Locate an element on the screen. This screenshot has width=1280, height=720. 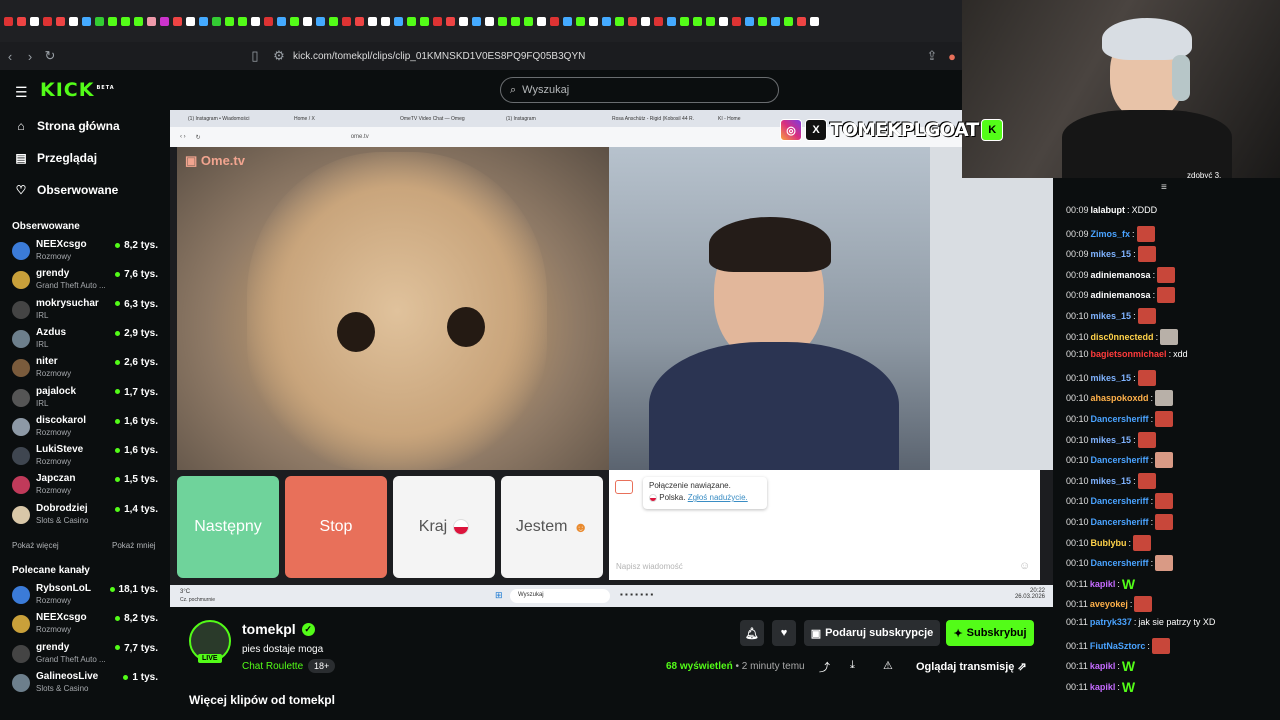
followed-channel: Dobrodziej Slots & Casino 1,4 tys. is located at coordinates (86, 517).